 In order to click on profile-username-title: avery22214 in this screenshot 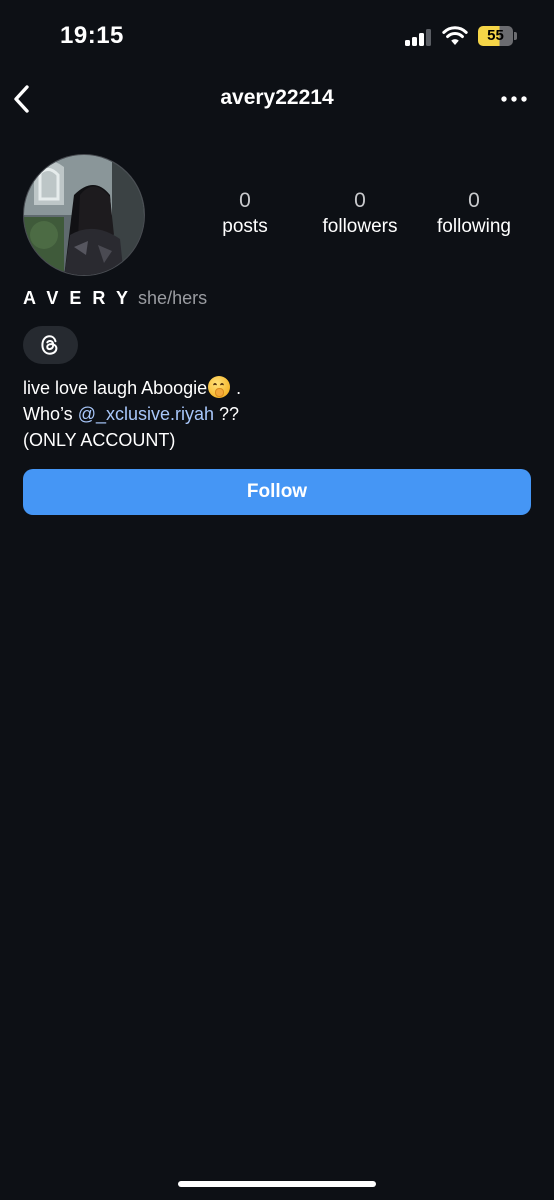, I will do `click(277, 97)`.